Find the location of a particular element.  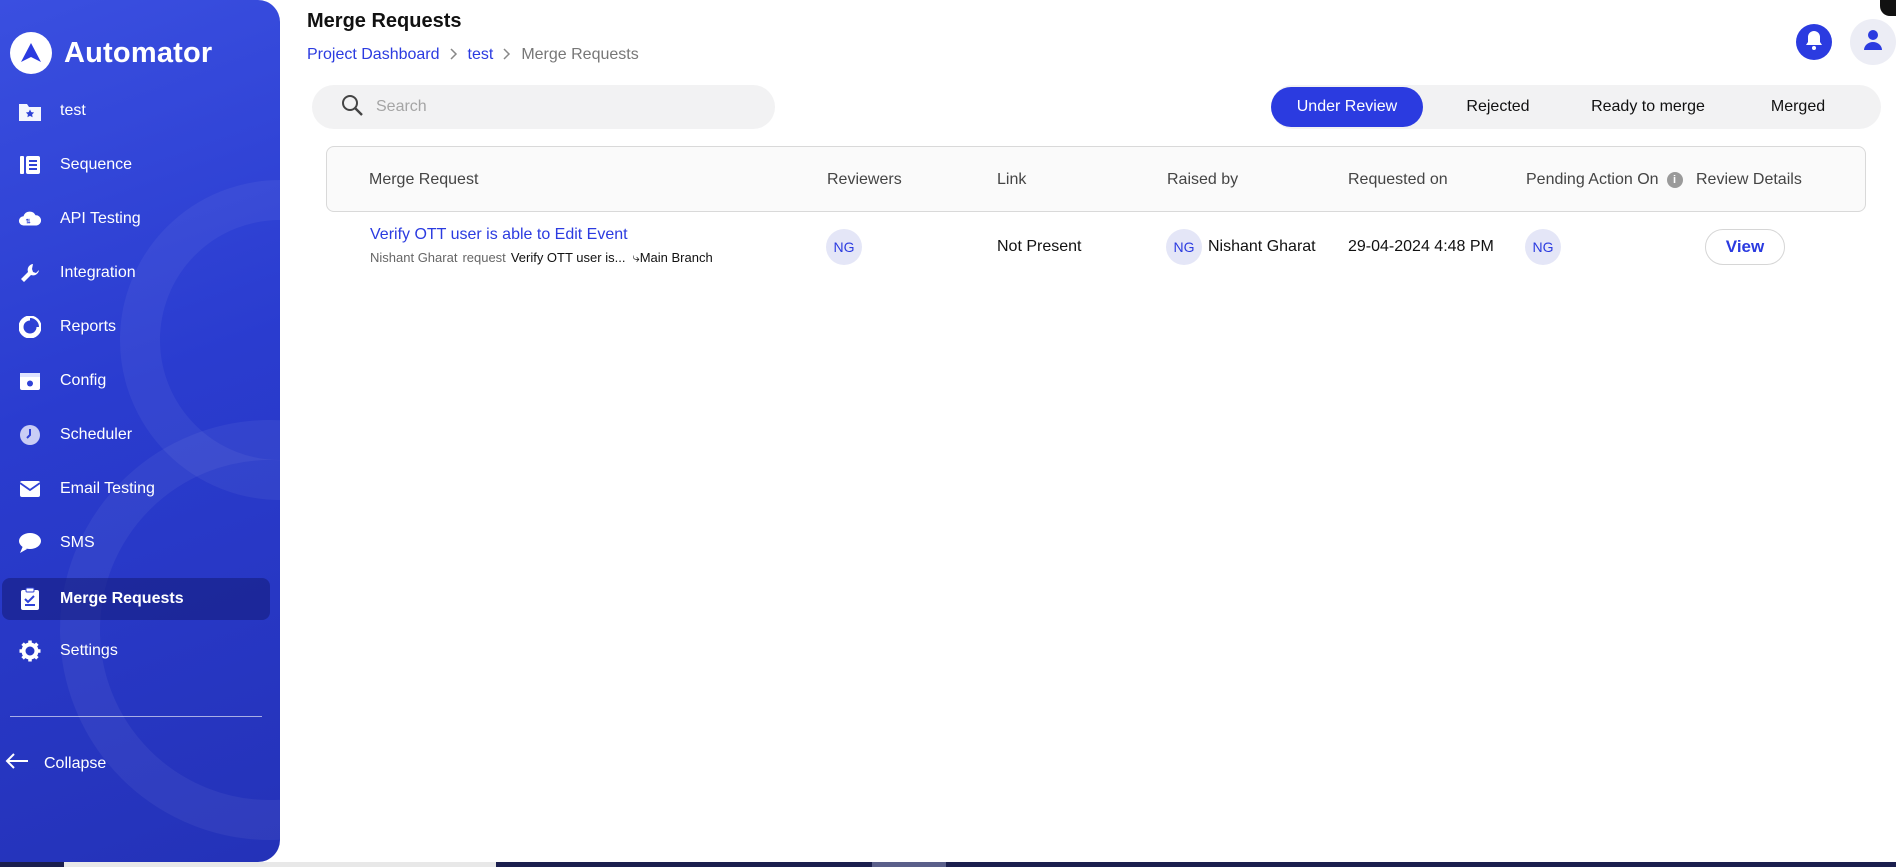

column-header: Reviewers is located at coordinates (864, 179).